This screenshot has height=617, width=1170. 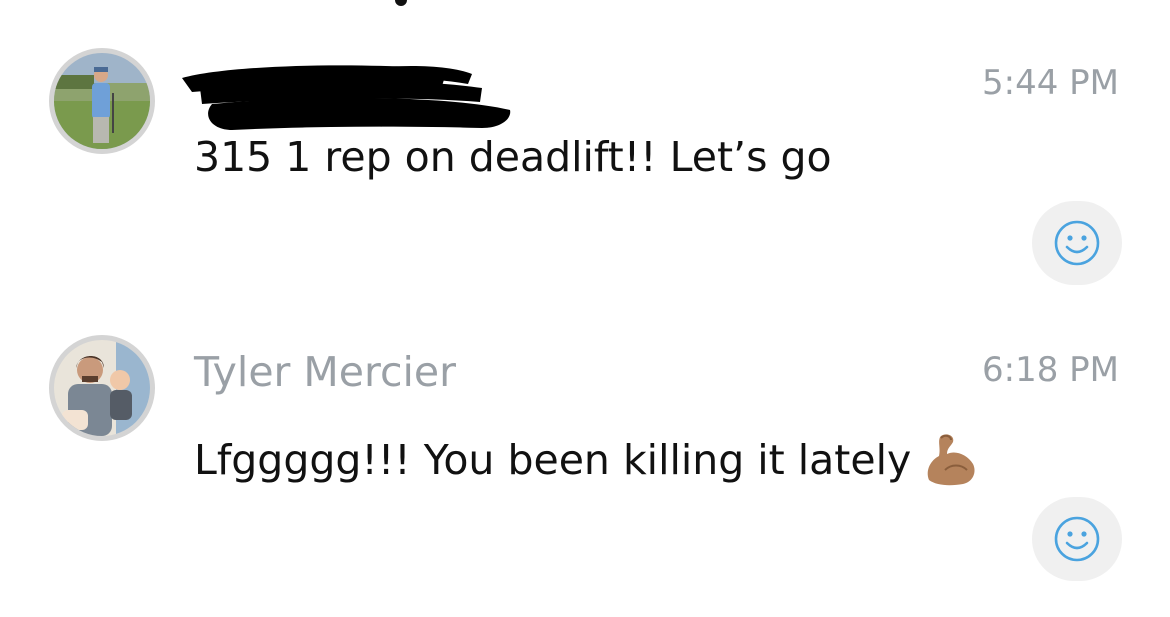 I want to click on redacted-sender-name, so click(x=346, y=97).